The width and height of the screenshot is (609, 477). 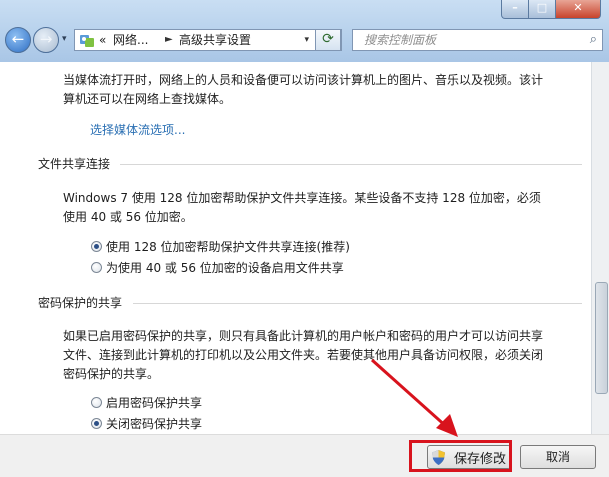 What do you see at coordinates (306, 40) in the screenshot?
I see `address-dropdown-icon: ▾` at bounding box center [306, 40].